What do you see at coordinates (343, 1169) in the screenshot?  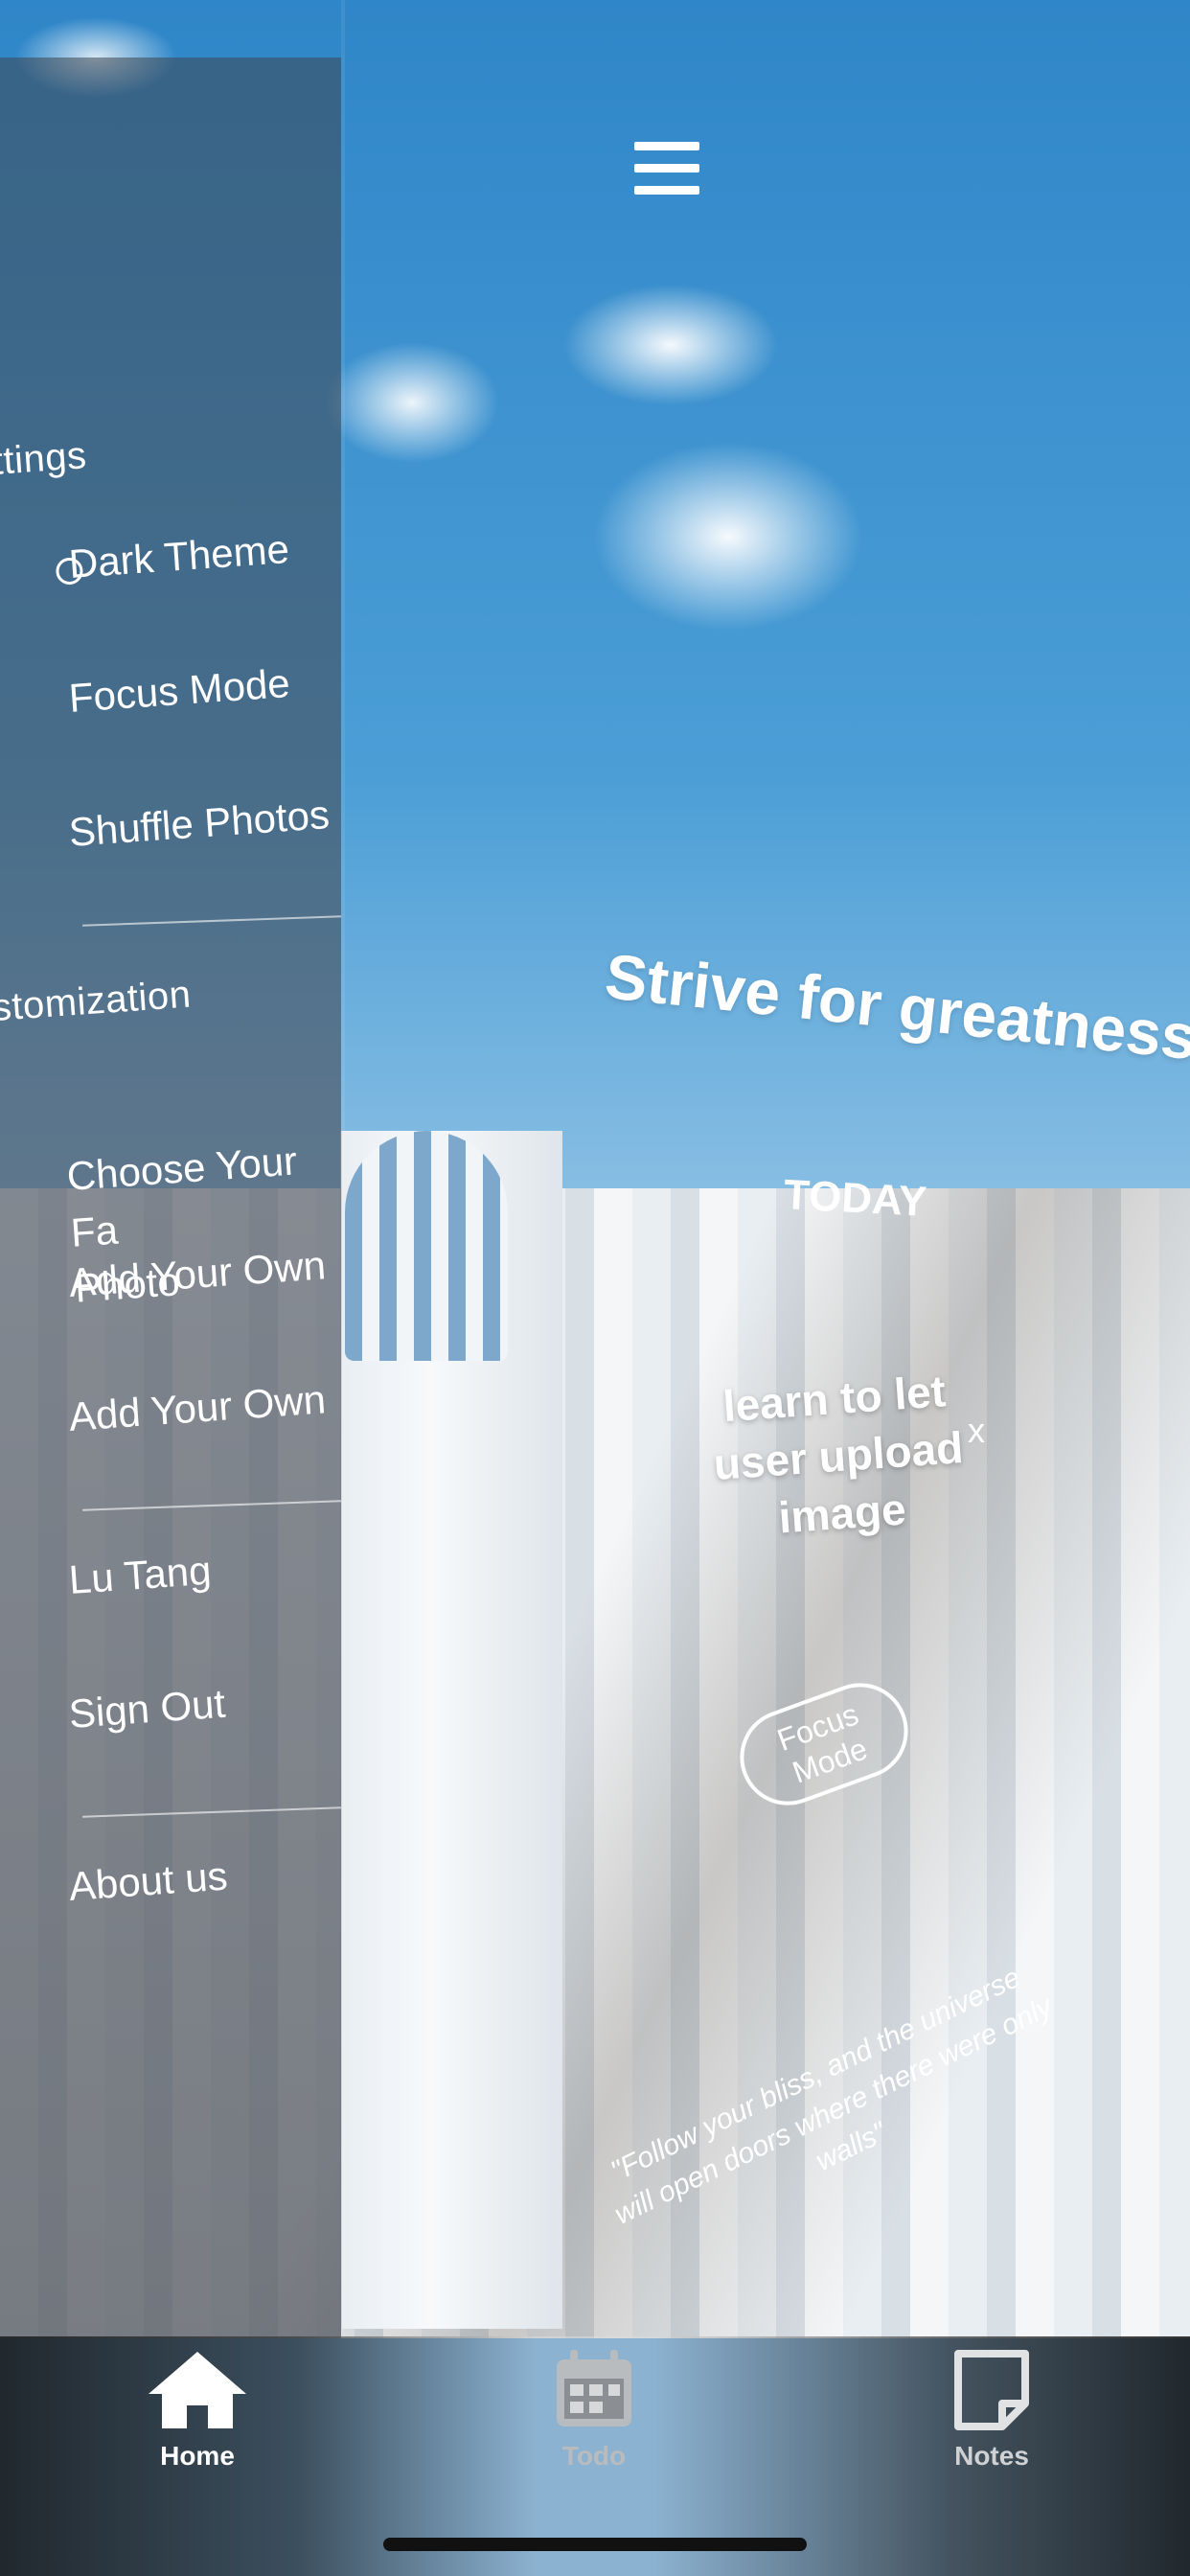 I see `main-panel-edge` at bounding box center [343, 1169].